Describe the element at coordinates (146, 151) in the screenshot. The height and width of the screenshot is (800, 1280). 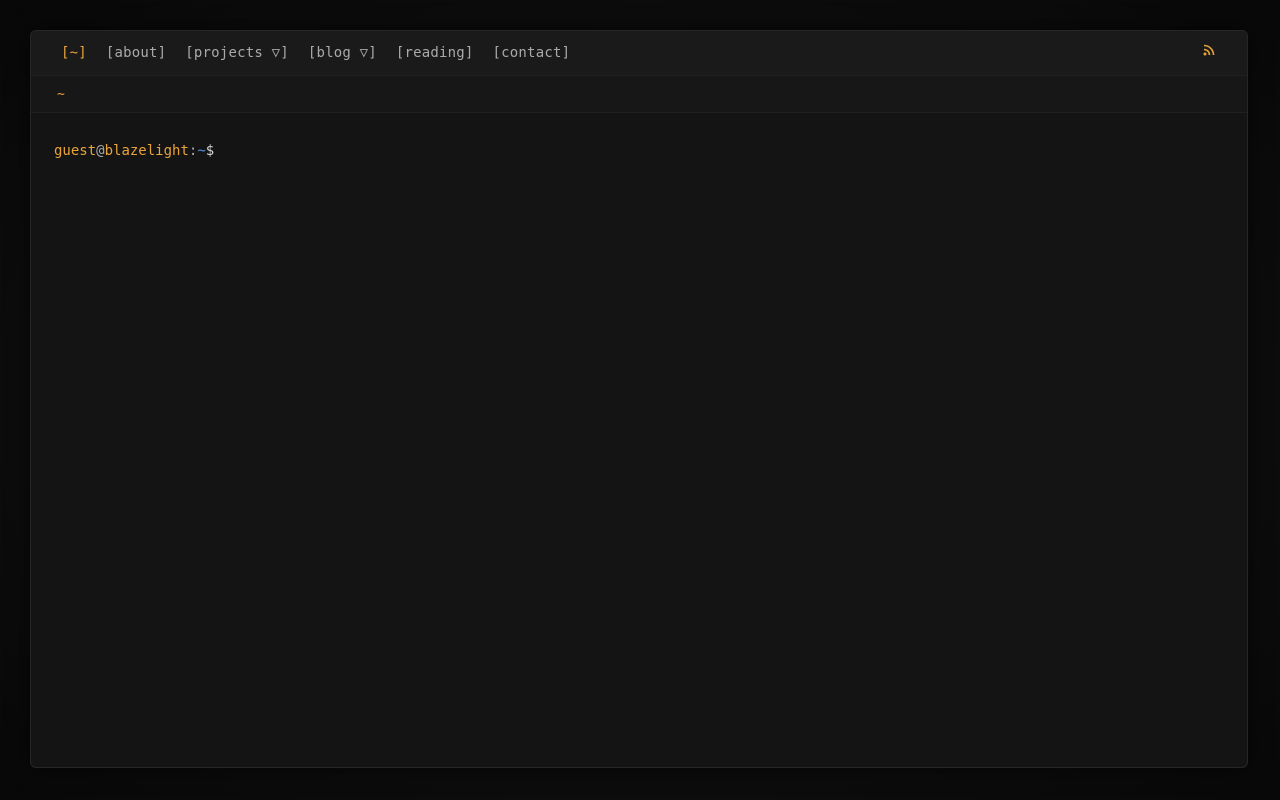
I see `prompt-host: blazelight` at that location.